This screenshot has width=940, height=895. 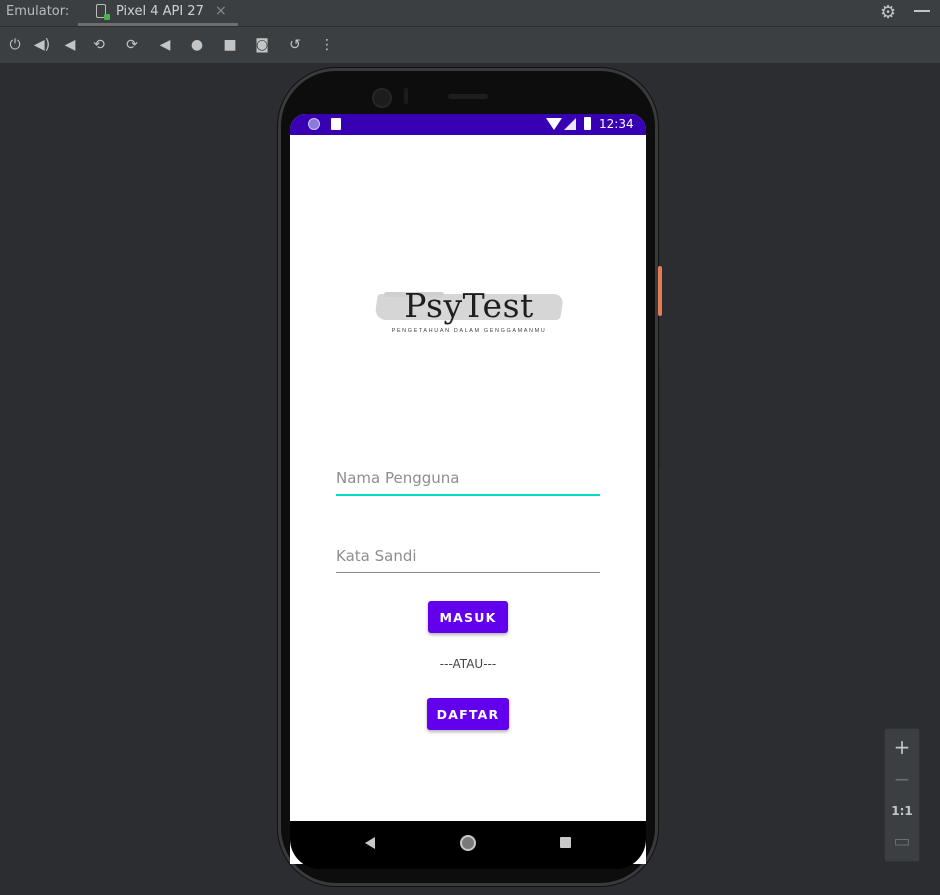 I want to click on zoom-in-icon: +, so click(x=902, y=747).